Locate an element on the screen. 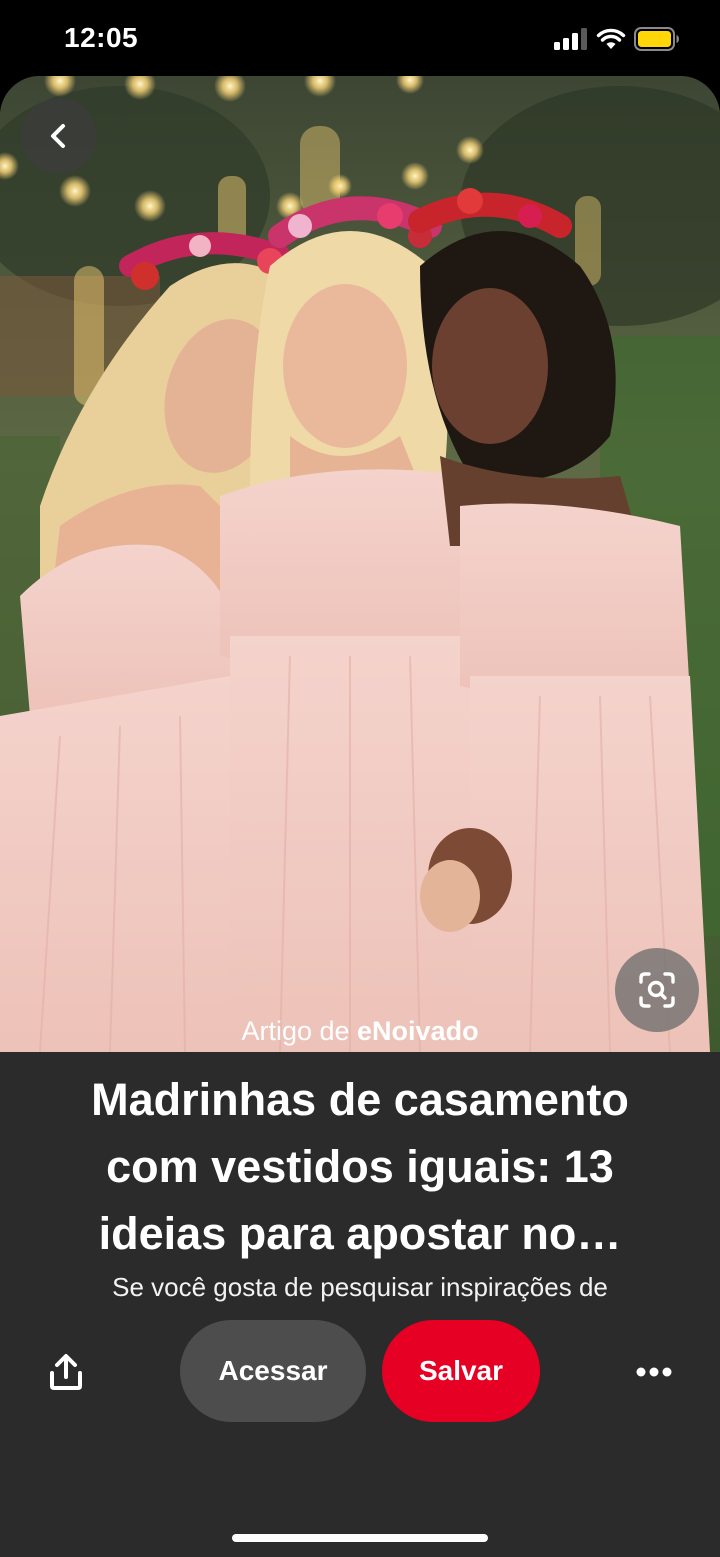  battery-icon is located at coordinates (656, 39).